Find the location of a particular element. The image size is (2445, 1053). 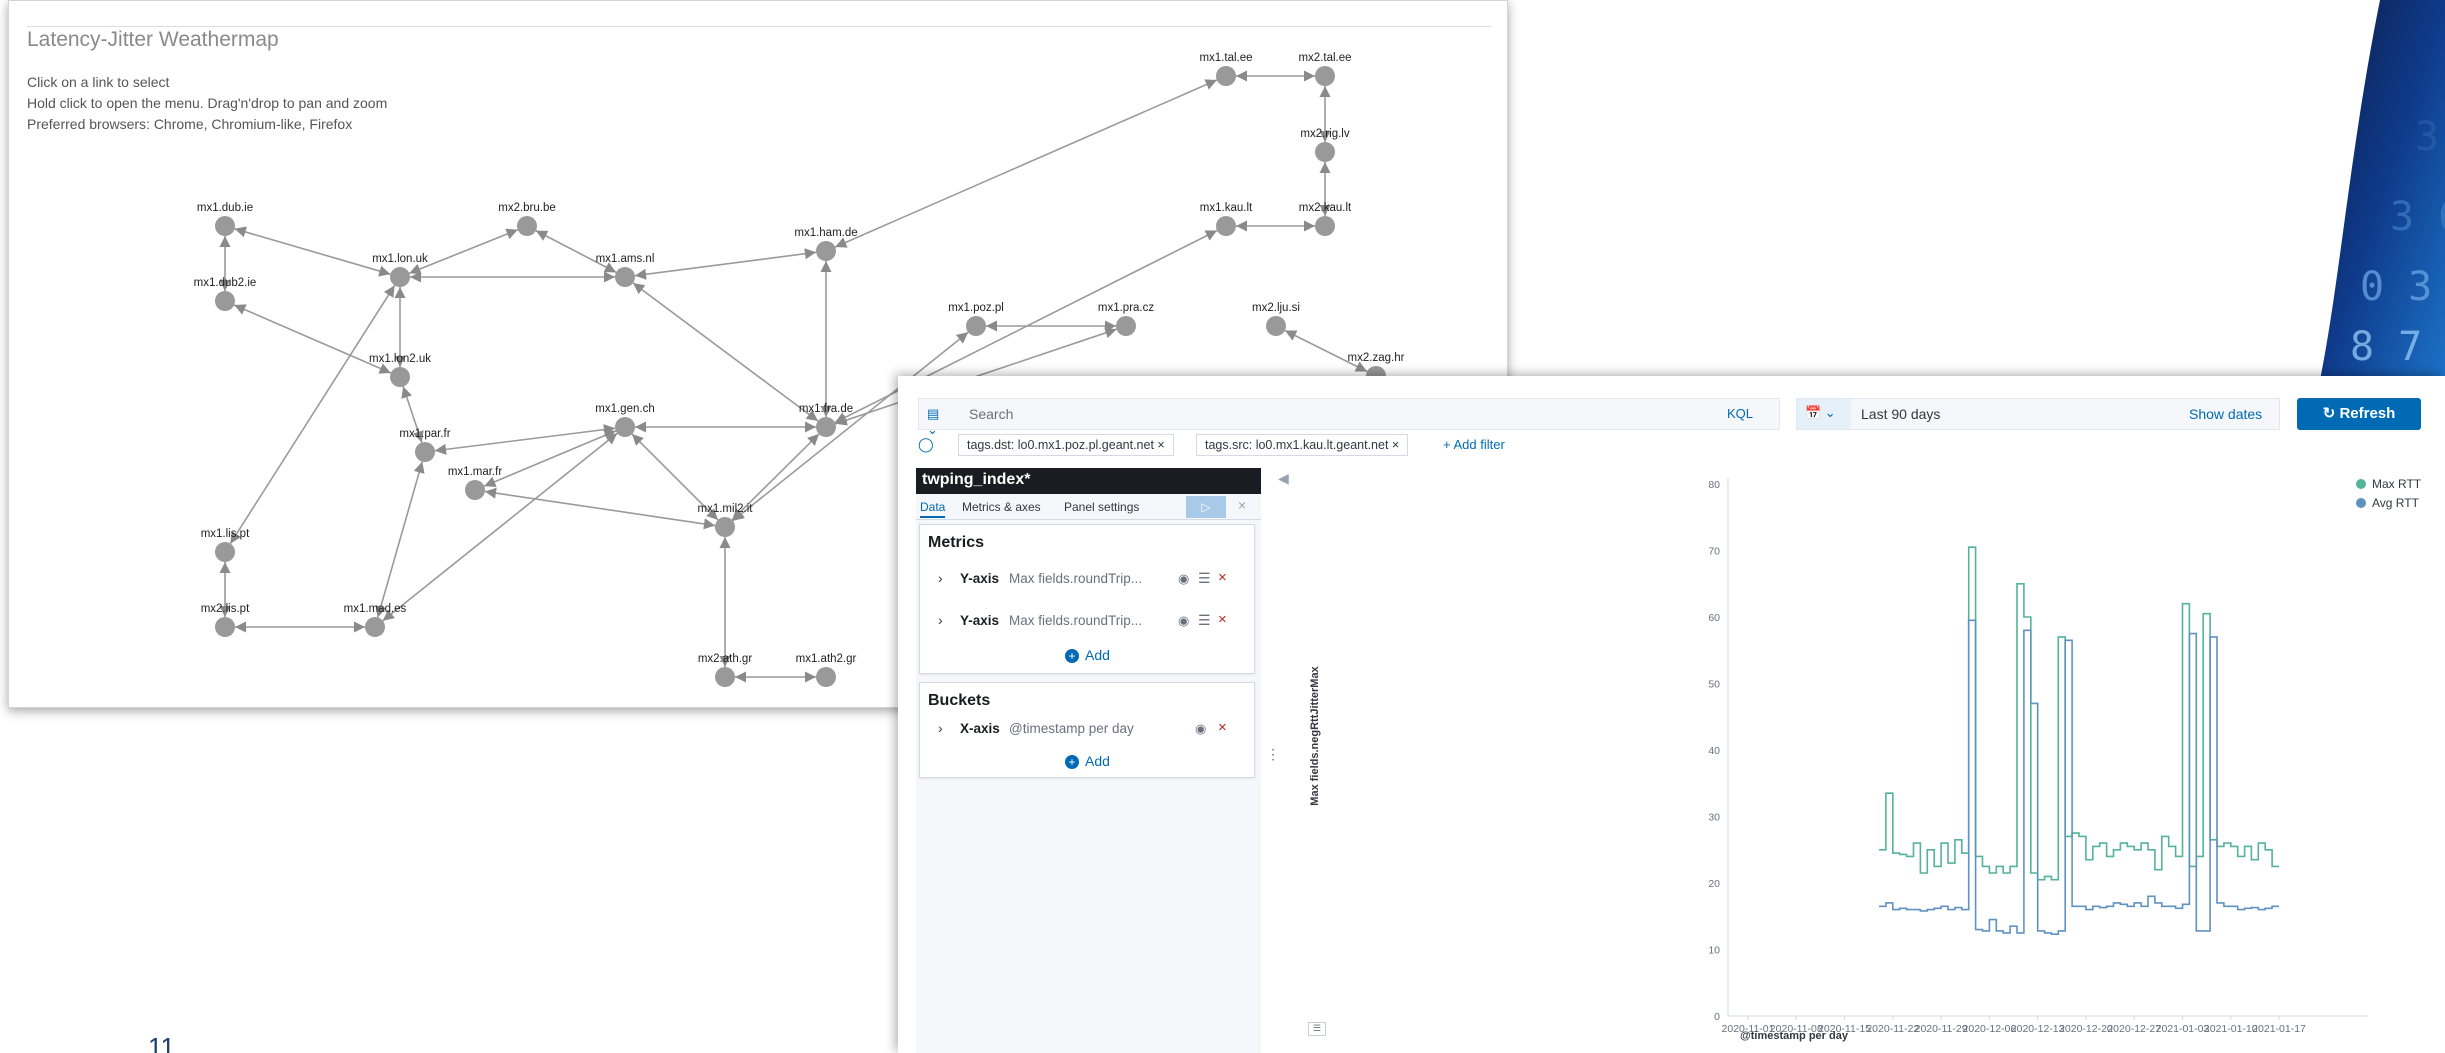

node-label: mx1.kau.lt is located at coordinates (1226, 208).